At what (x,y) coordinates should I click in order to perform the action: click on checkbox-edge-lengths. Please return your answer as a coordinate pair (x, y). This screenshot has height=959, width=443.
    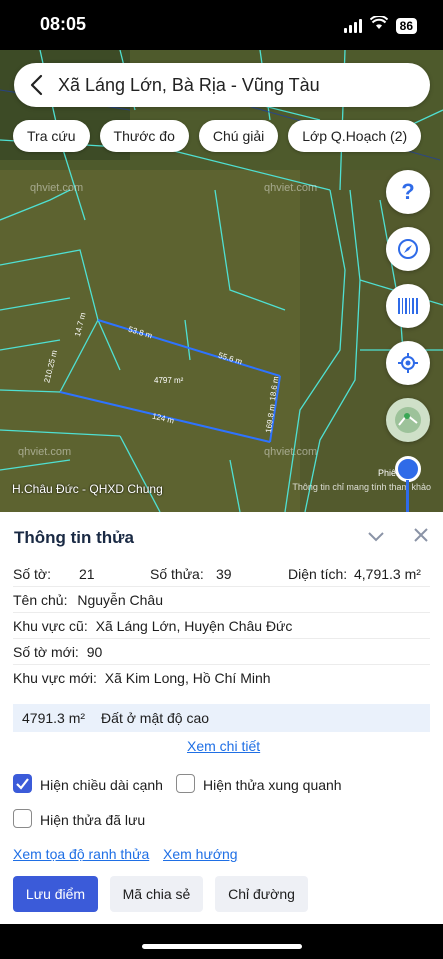
    Looking at the image, I should click on (22, 783).